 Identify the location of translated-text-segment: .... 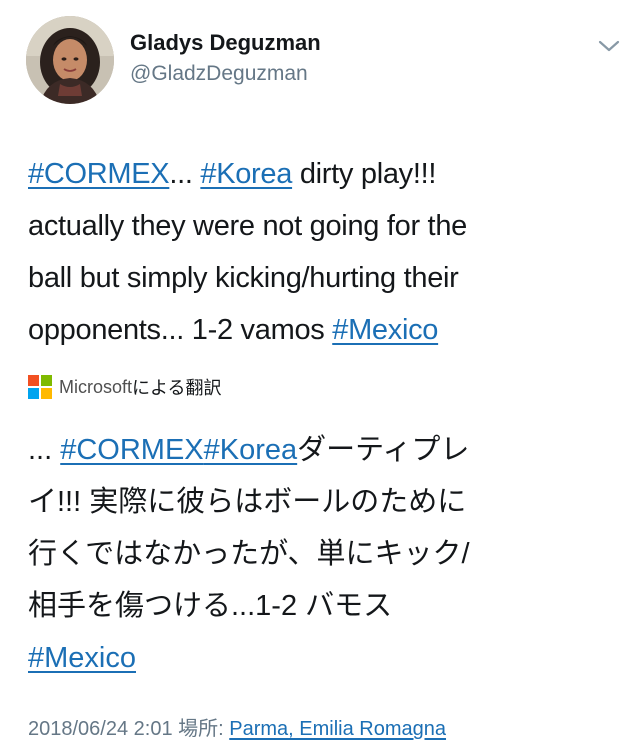
(44, 450).